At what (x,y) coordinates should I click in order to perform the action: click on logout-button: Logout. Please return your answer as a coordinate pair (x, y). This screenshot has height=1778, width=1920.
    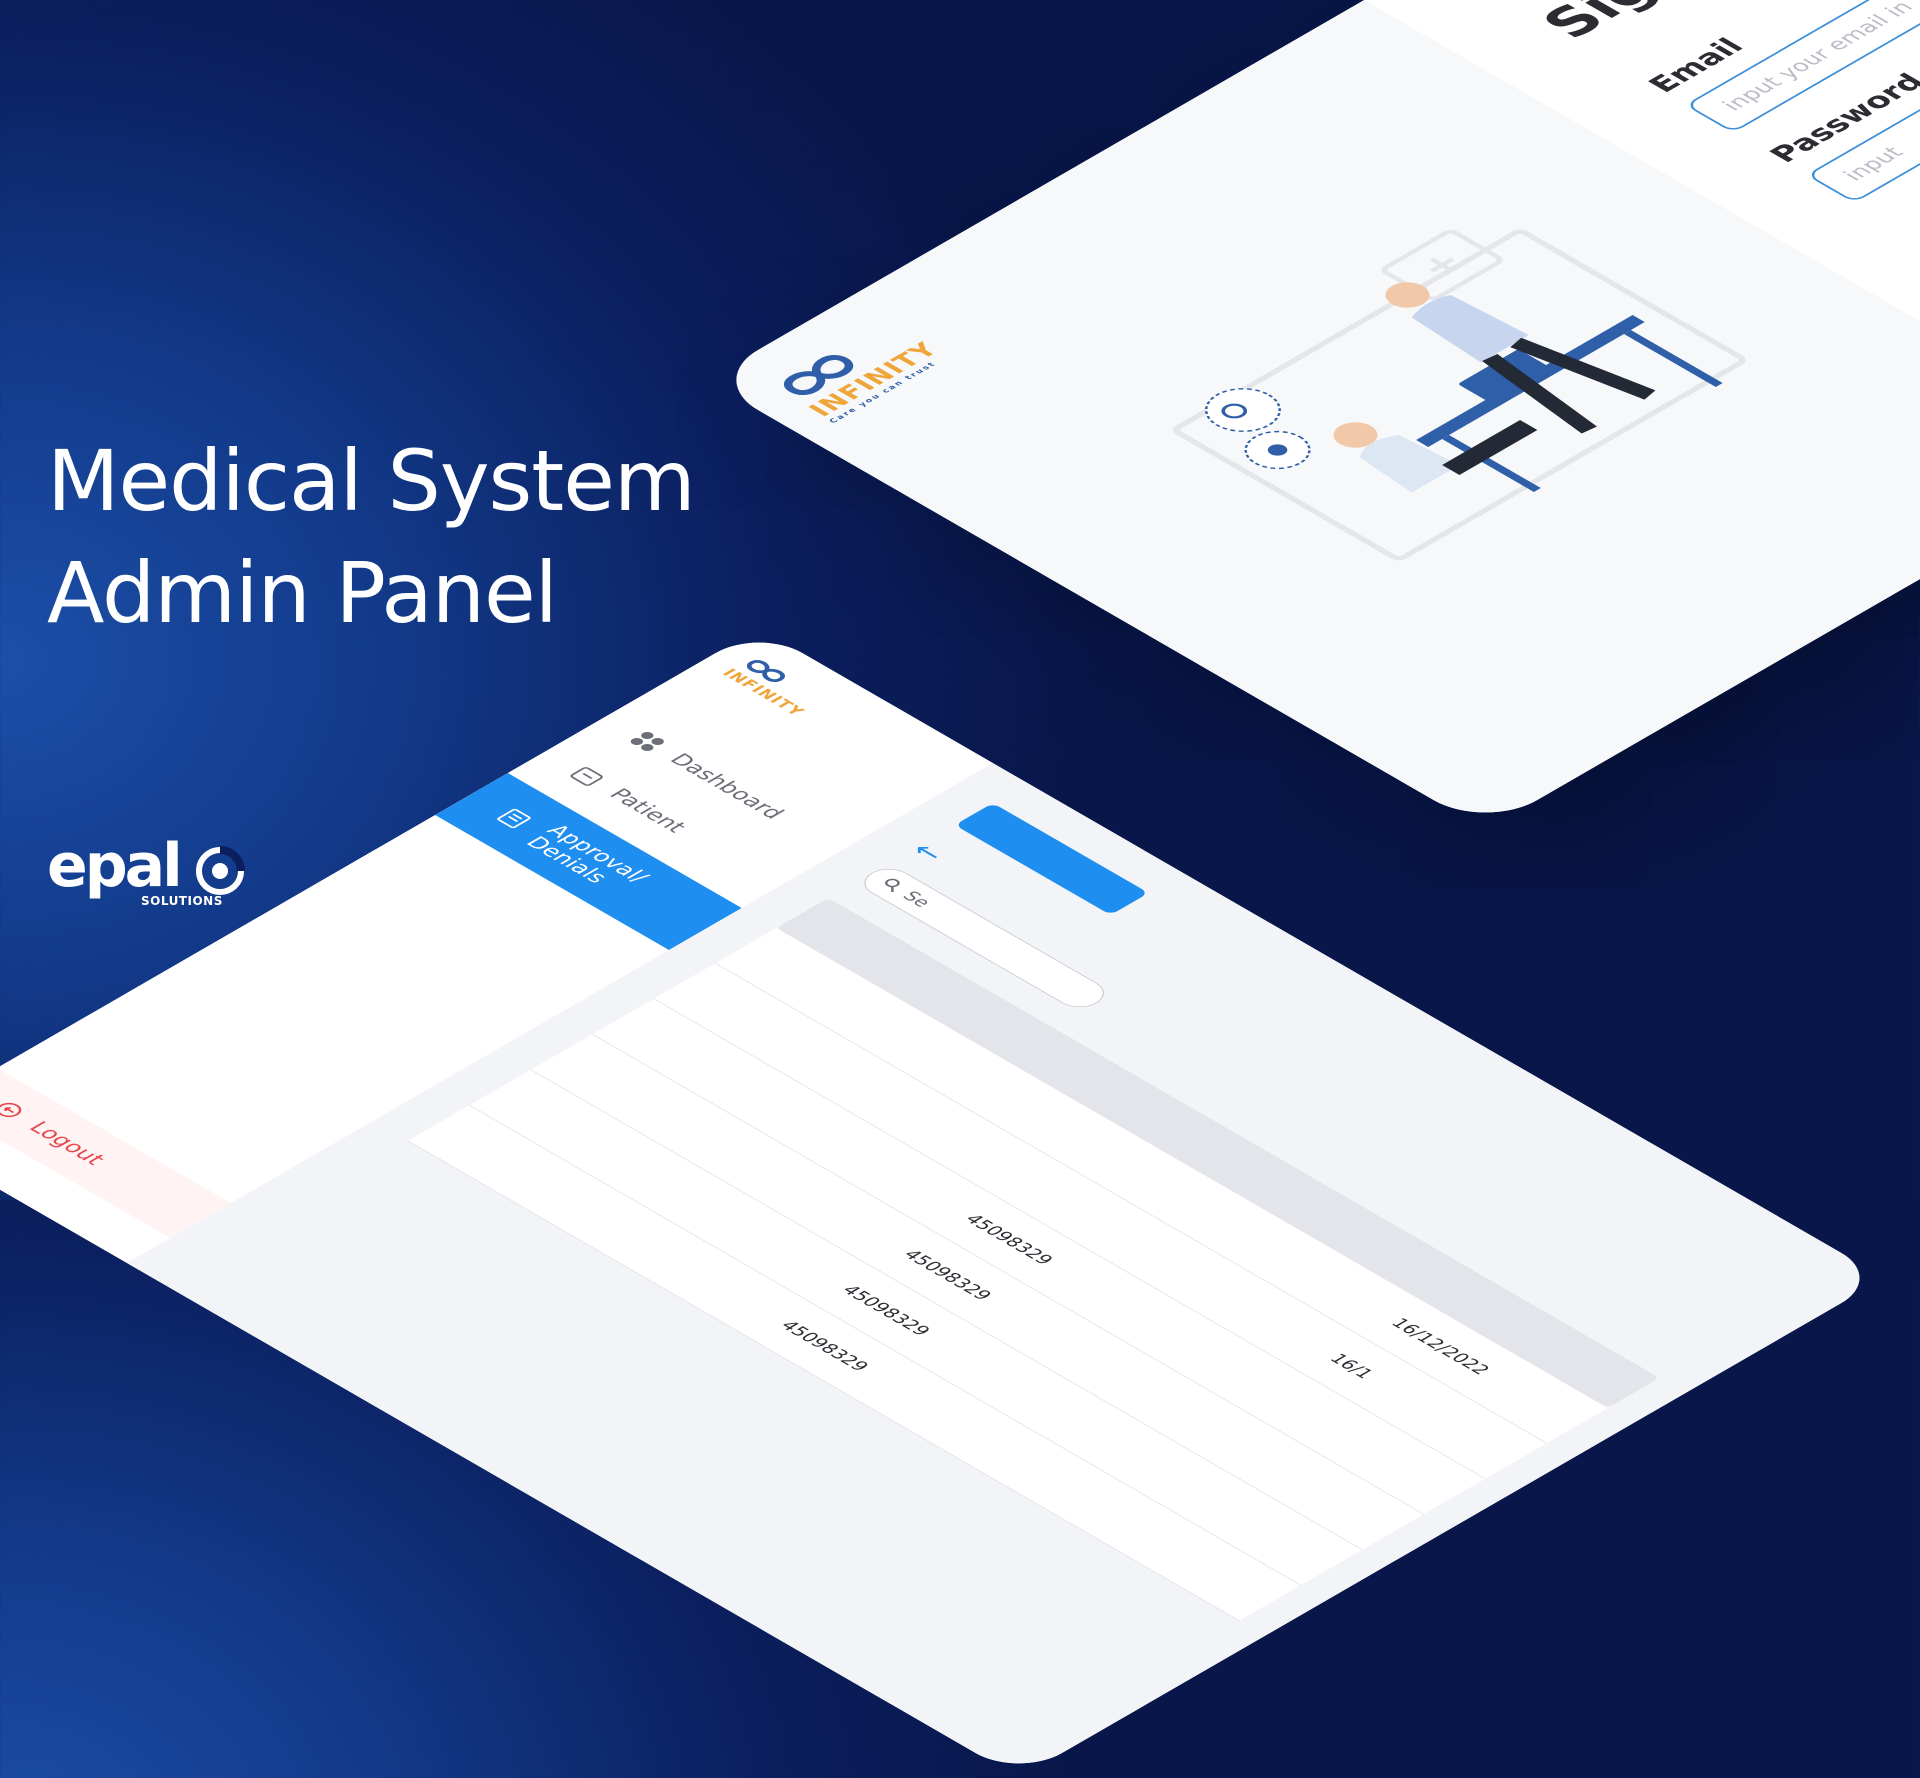
    Looking at the image, I should click on (115, 1153).